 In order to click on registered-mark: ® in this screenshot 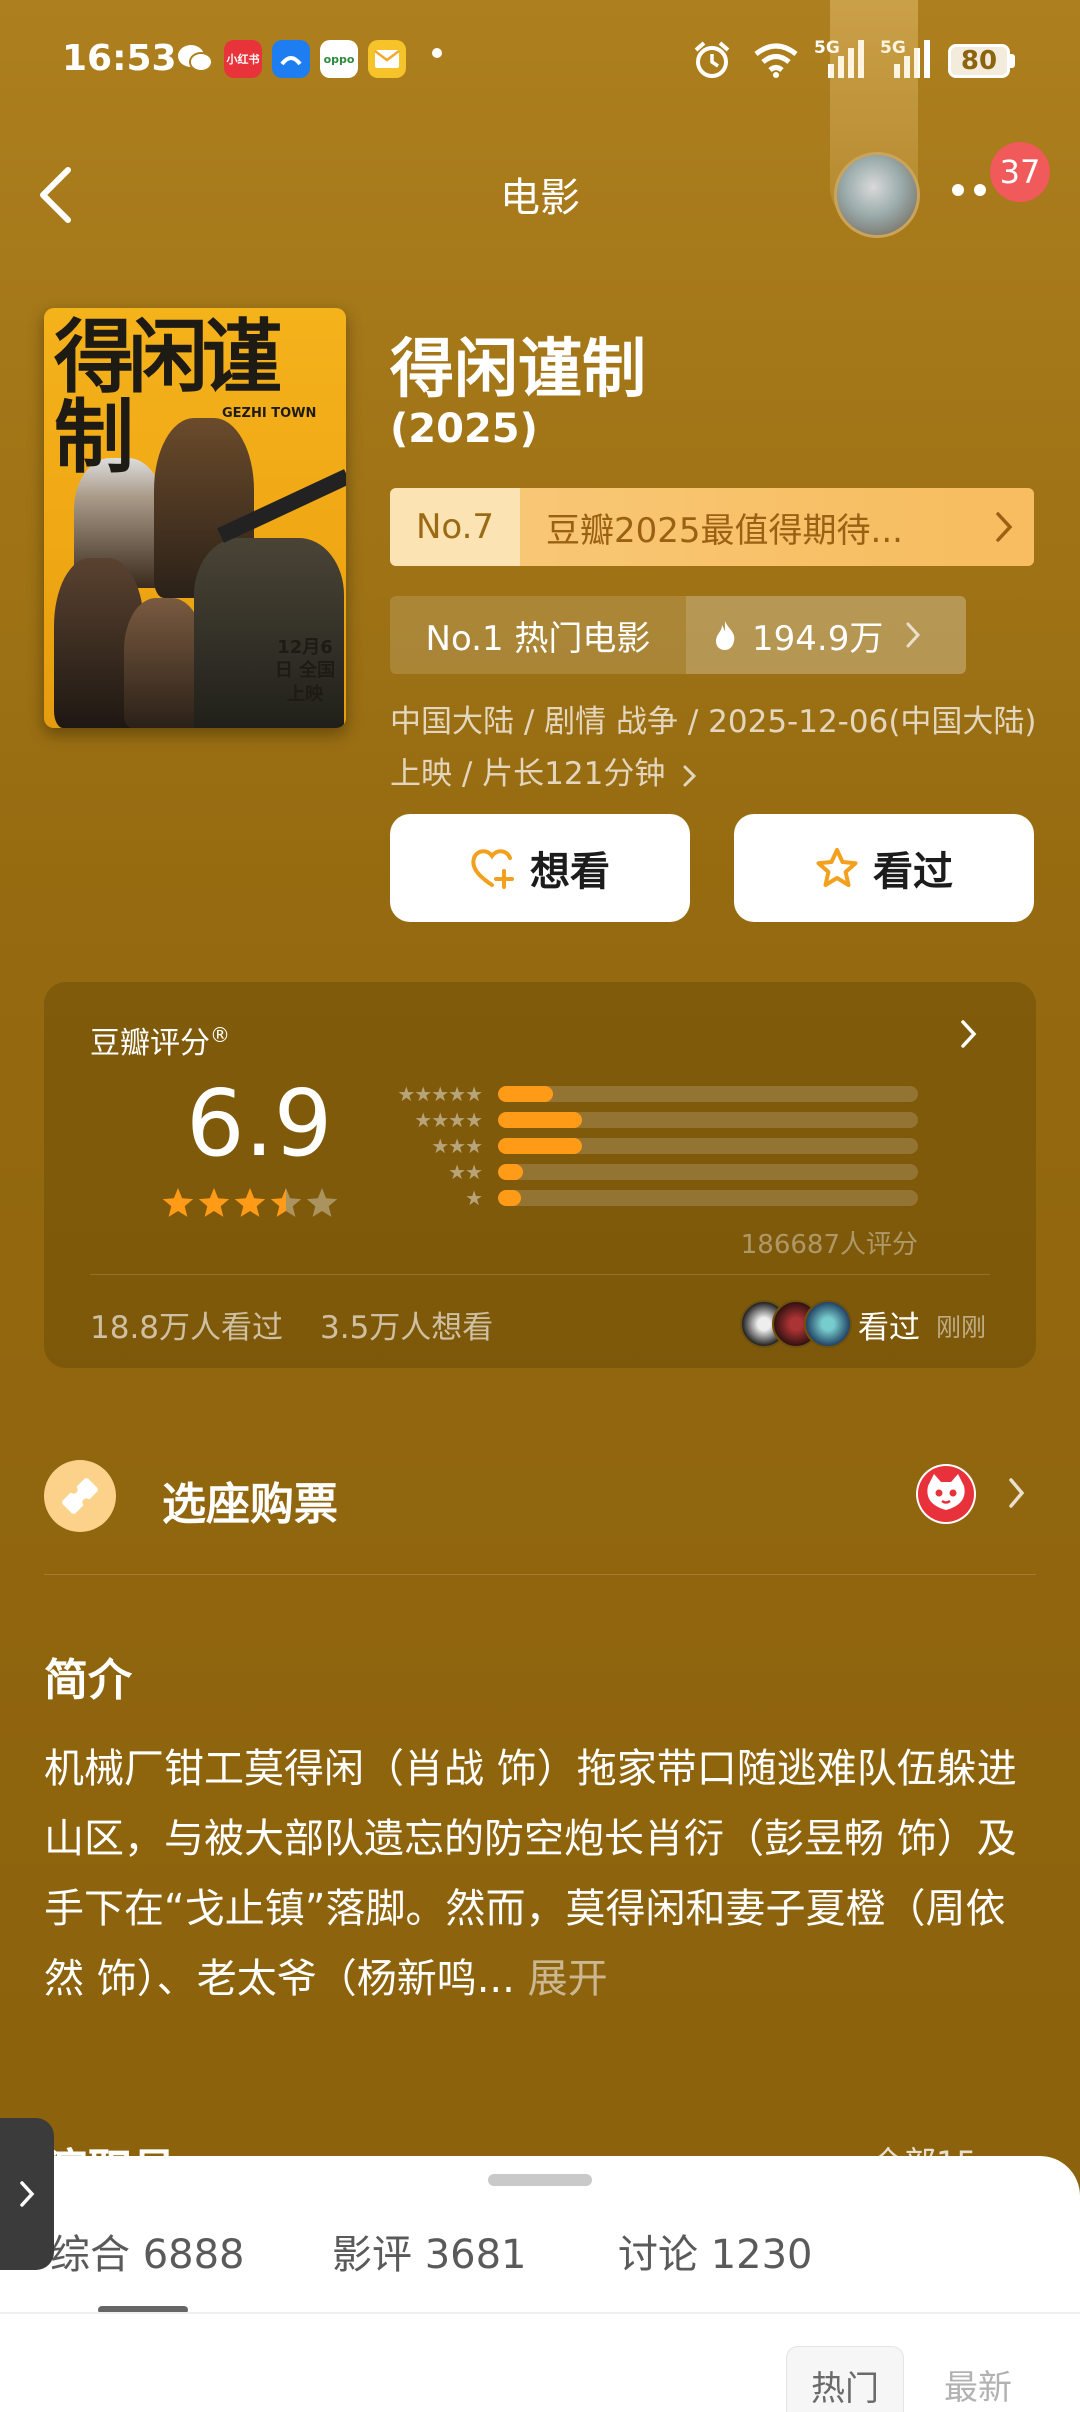, I will do `click(220, 1035)`.